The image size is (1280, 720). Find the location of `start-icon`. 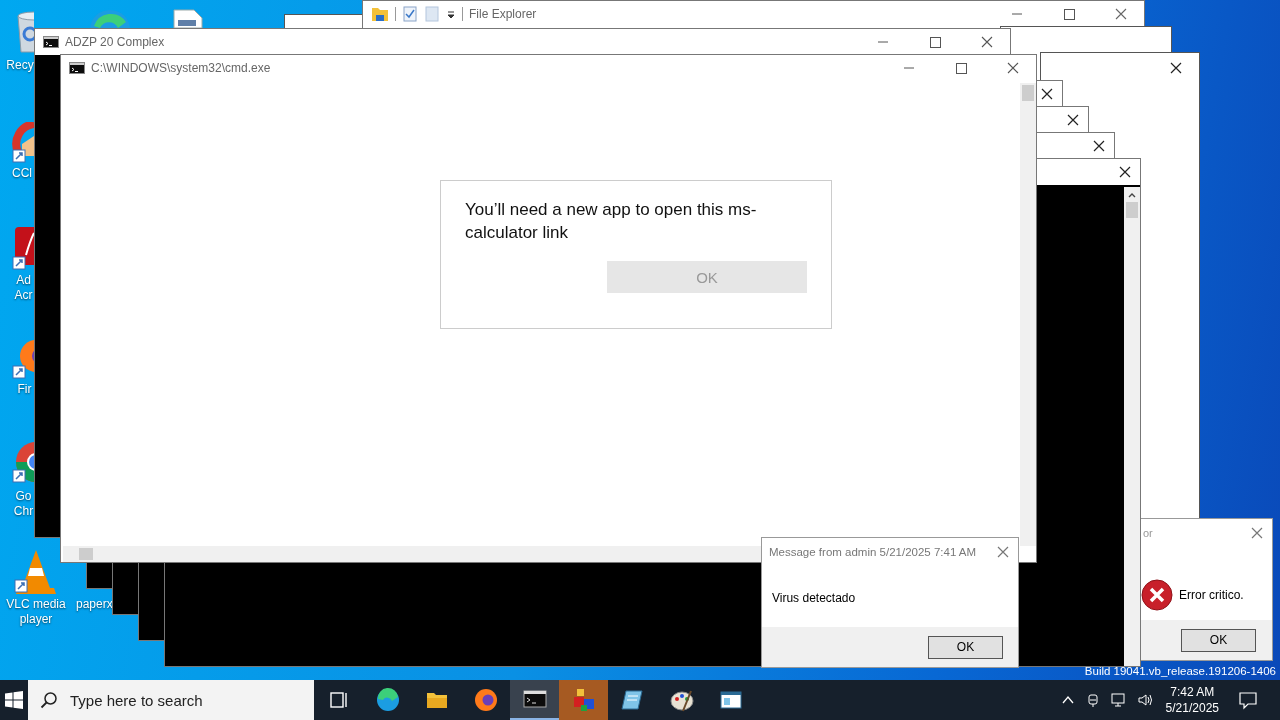

start-icon is located at coordinates (14, 700).